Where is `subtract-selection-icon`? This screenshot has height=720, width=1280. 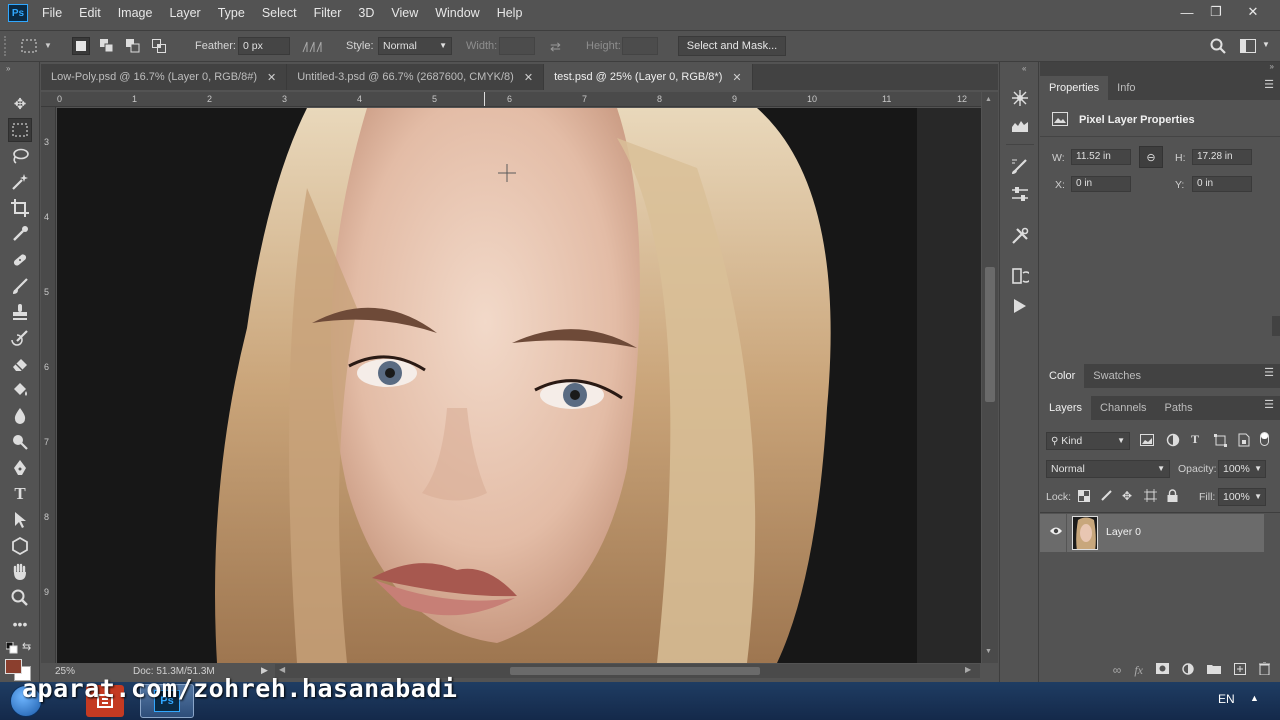 subtract-selection-icon is located at coordinates (133, 46).